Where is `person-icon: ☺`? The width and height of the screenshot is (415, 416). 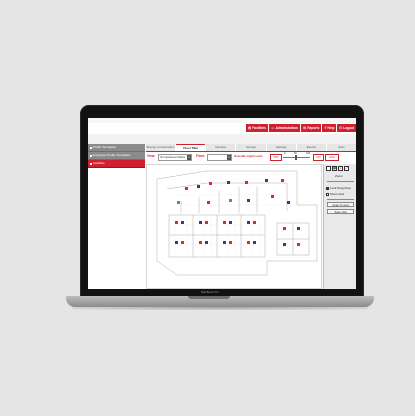 person-icon: ☺ is located at coordinates (272, 128).